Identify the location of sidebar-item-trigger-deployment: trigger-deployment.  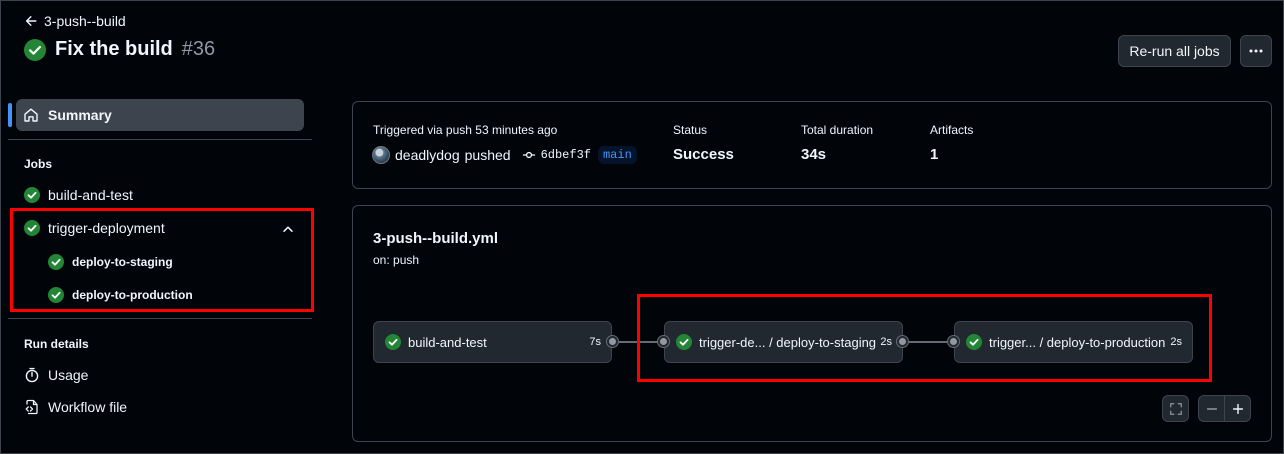
(94, 228).